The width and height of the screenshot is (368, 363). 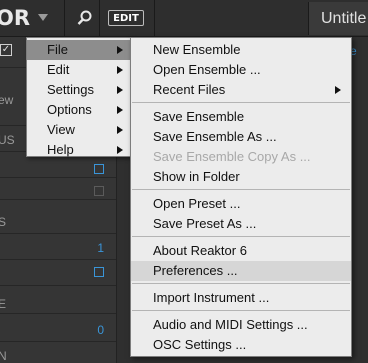 I want to click on menu-item-label: Show in Folder, so click(x=196, y=176).